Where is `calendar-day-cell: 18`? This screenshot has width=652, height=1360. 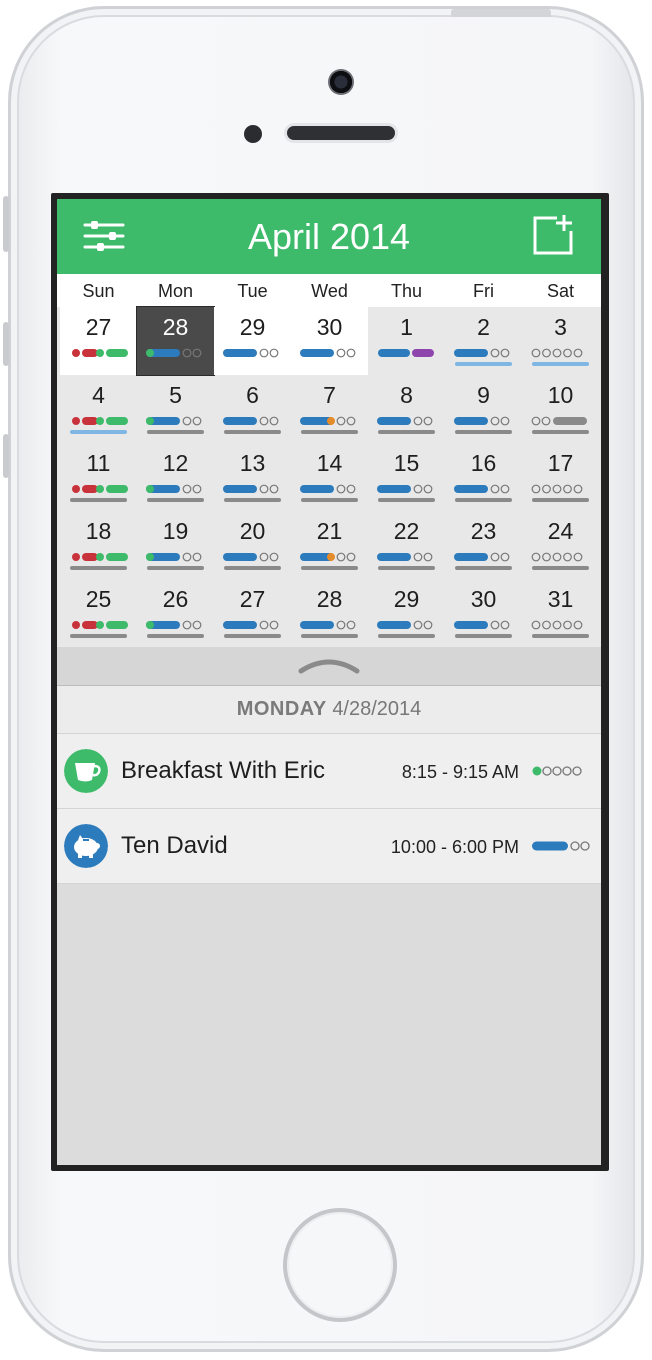
calendar-day-cell: 18 is located at coordinates (98, 545).